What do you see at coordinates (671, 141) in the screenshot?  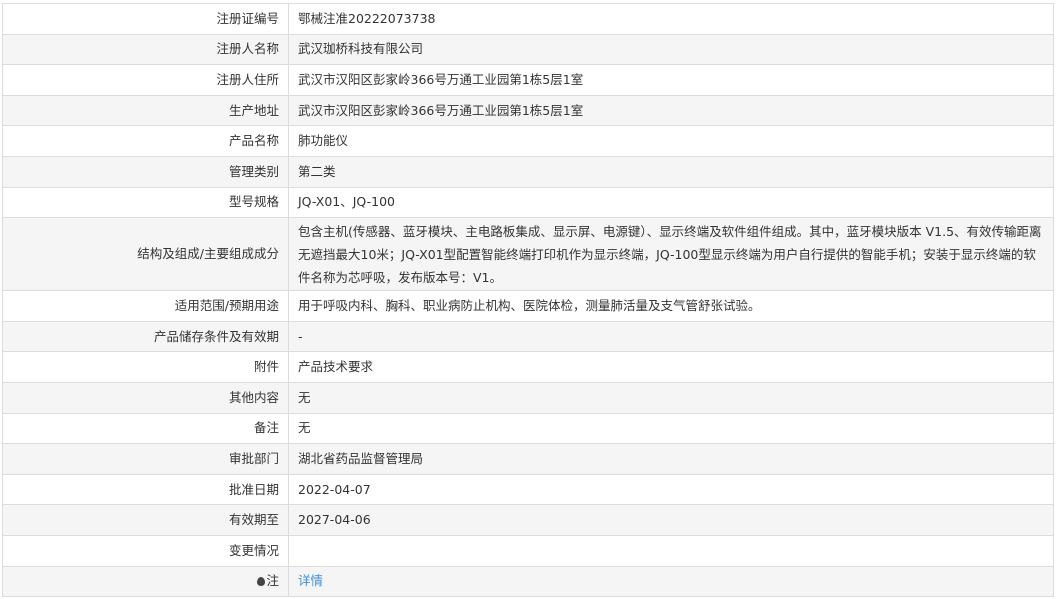 I see `field-value: 肺功能仪` at bounding box center [671, 141].